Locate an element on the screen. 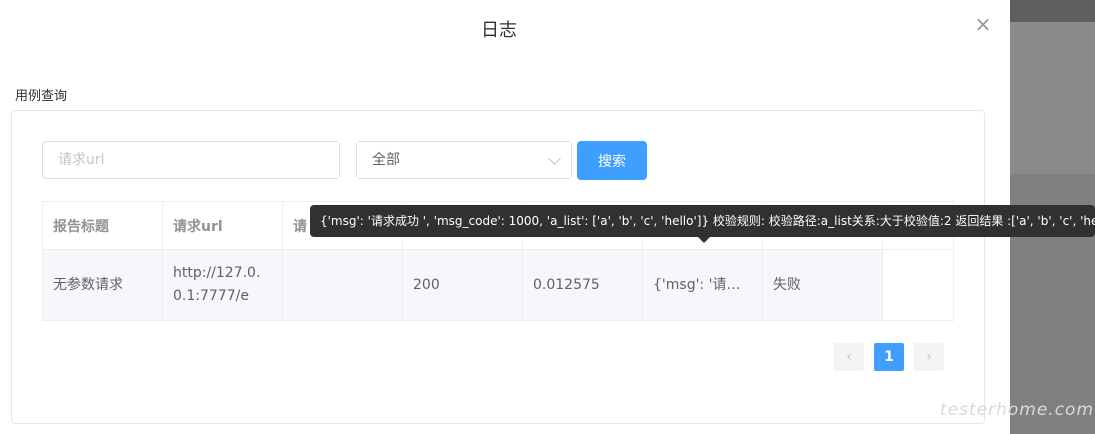  search-button: 搜索 is located at coordinates (612, 160).